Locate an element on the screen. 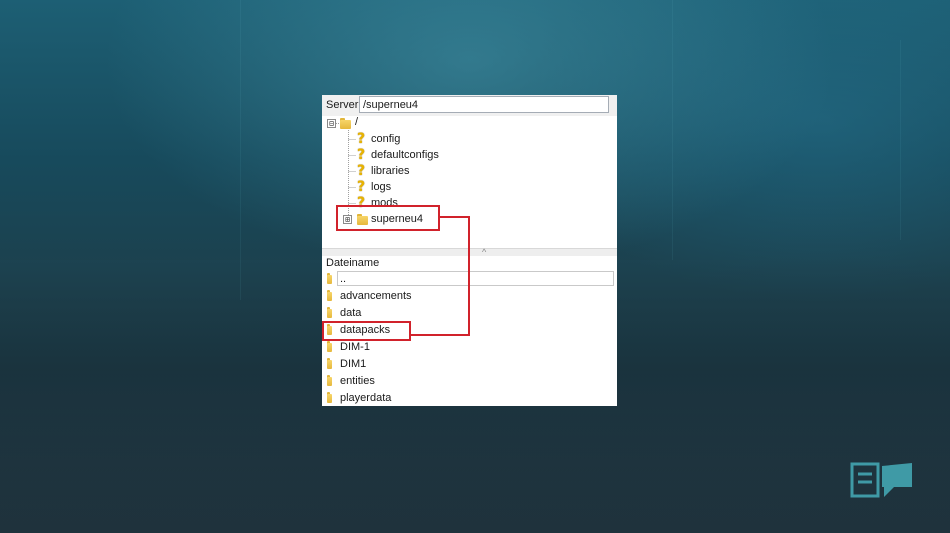 Image resolution: width=950 pixels, height=533 pixels. list-item-label: playerdata is located at coordinates (366, 398).